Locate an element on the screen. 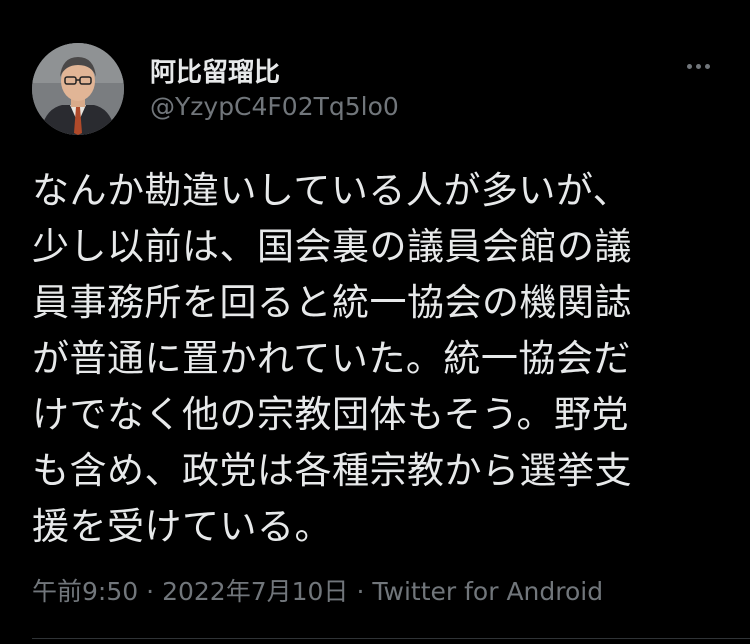 The image size is (750, 644). tweet-text-line: 少し以前は、国会裏の議員会館の議 is located at coordinates (332, 246).